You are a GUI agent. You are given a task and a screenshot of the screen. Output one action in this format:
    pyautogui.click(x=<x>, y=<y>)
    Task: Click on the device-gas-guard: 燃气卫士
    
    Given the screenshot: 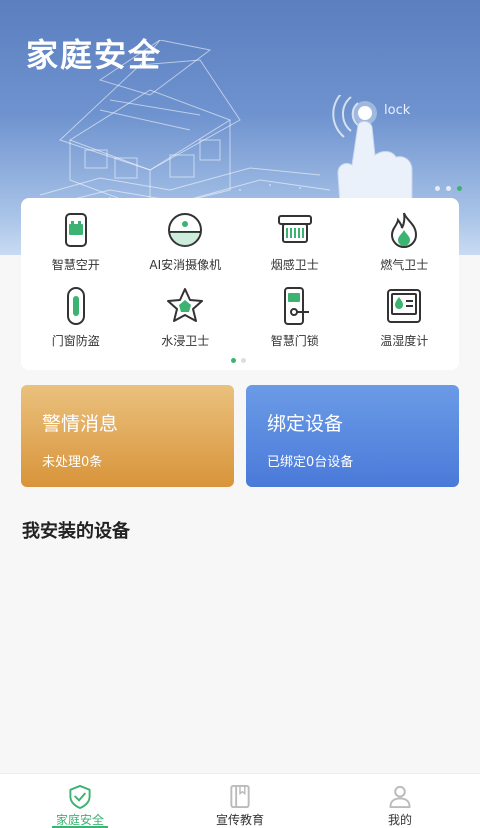 What is the action you would take?
    pyautogui.click(x=405, y=244)
    